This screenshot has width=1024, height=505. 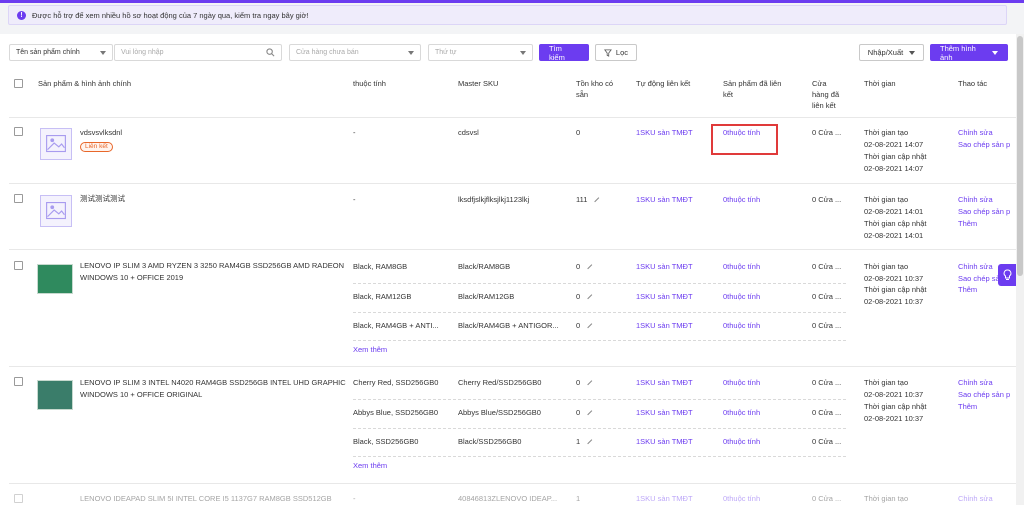 I want to click on field-select: Tên sản phẩm chính, so click(x=61, y=52).